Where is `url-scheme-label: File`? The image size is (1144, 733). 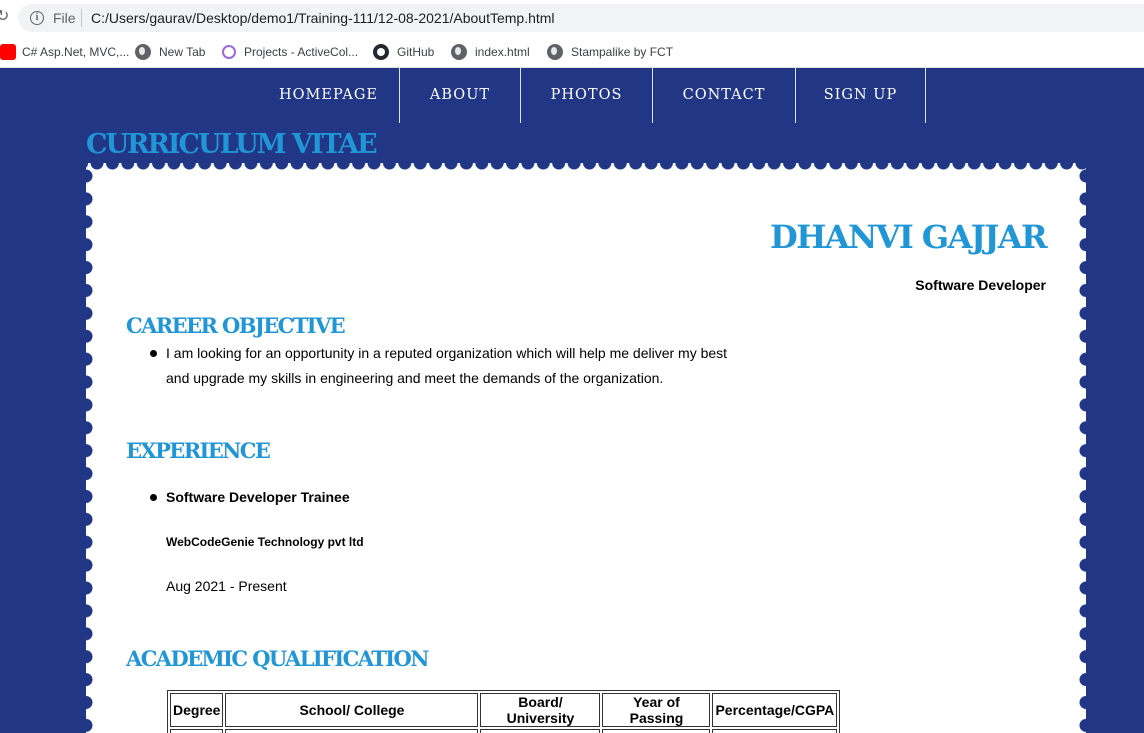
url-scheme-label: File is located at coordinates (64, 18).